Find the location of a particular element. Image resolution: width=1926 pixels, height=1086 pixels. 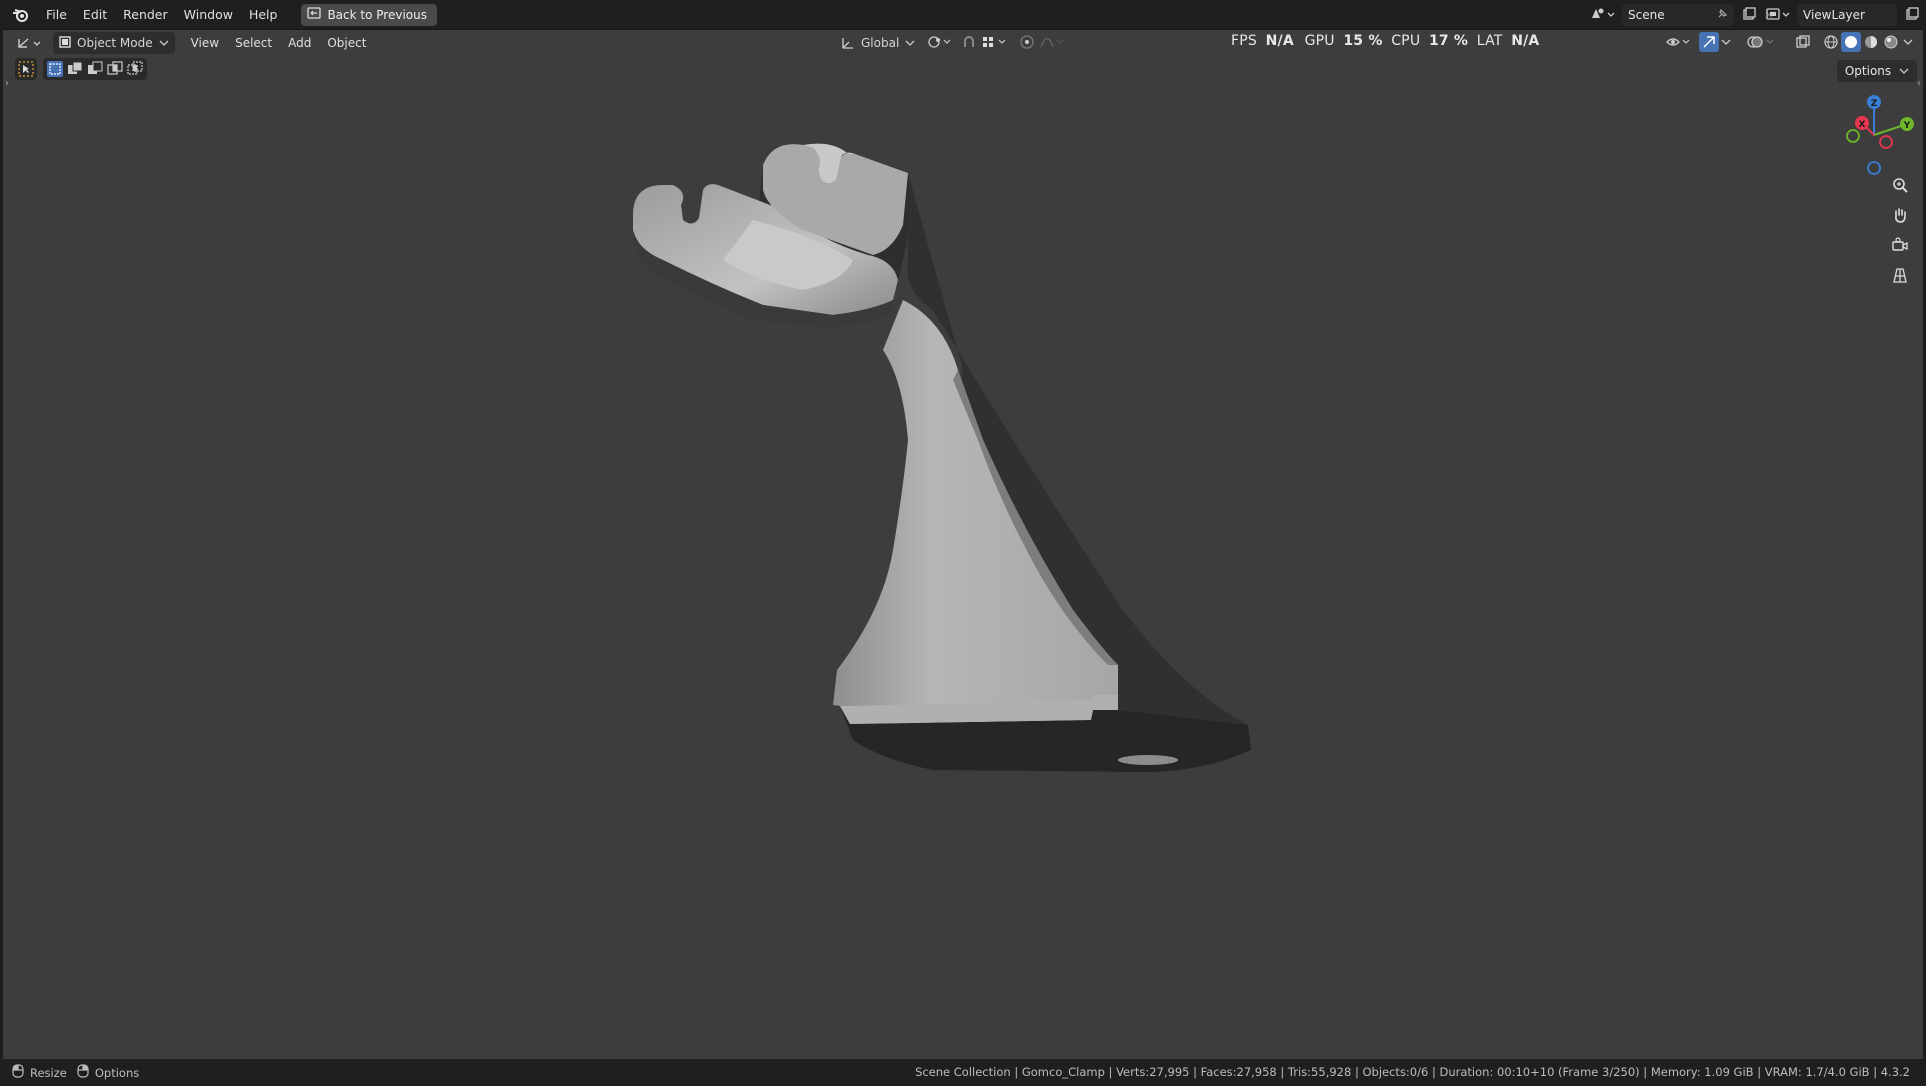

select-tool-icon is located at coordinates (26, 69).